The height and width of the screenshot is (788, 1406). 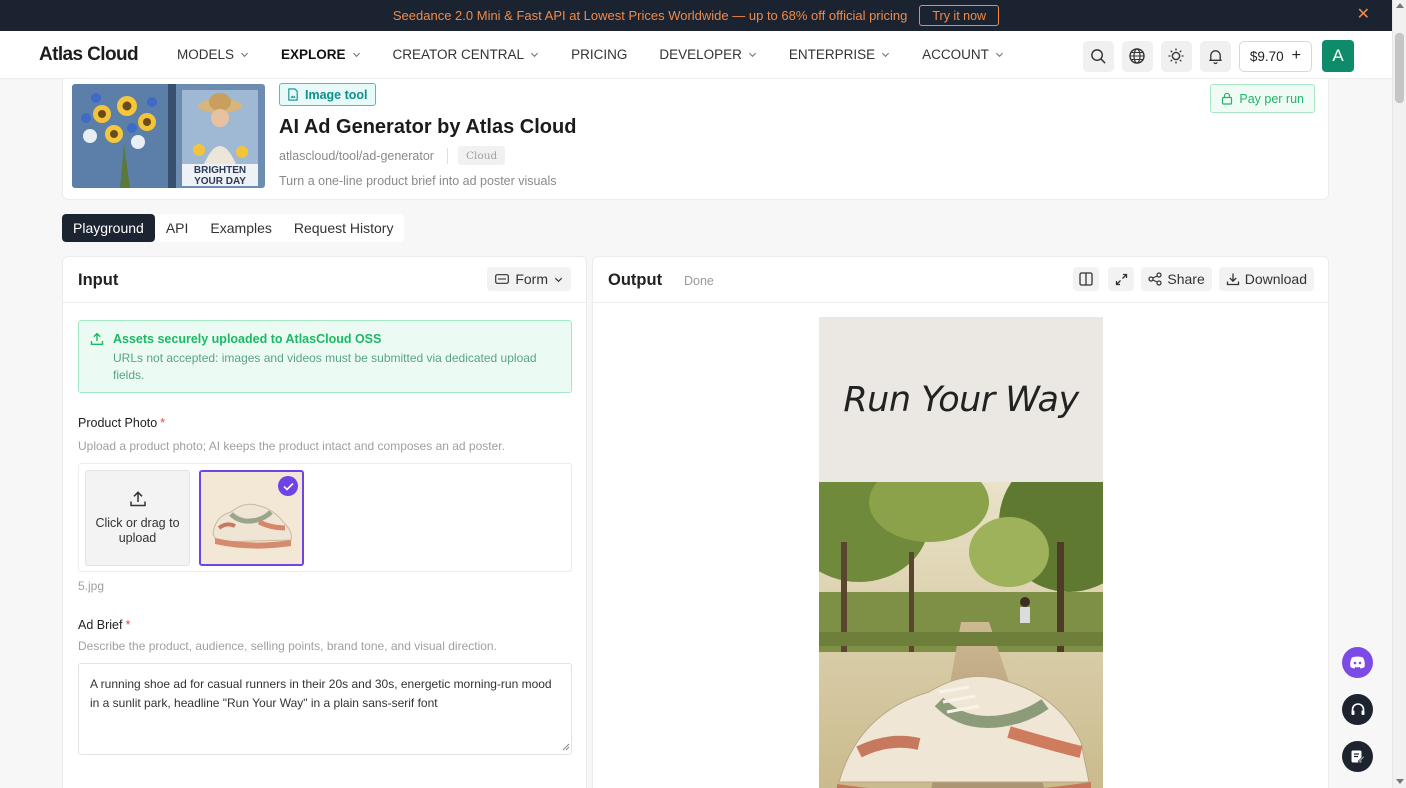 I want to click on upload-dropzone: Click or drag to upload, so click(x=137, y=518).